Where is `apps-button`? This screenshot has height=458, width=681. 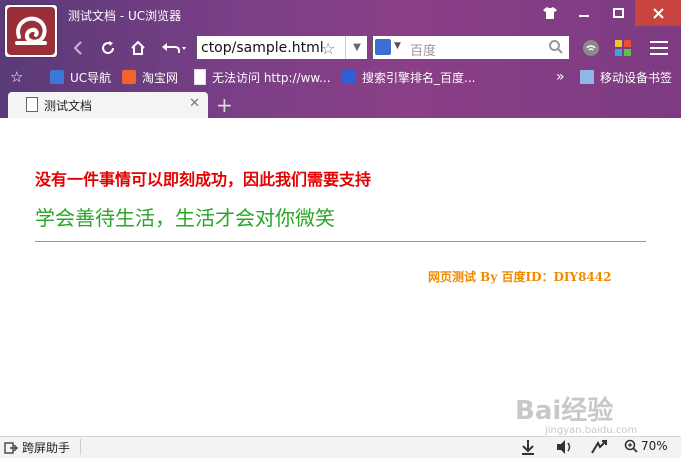 apps-button is located at coordinates (623, 48).